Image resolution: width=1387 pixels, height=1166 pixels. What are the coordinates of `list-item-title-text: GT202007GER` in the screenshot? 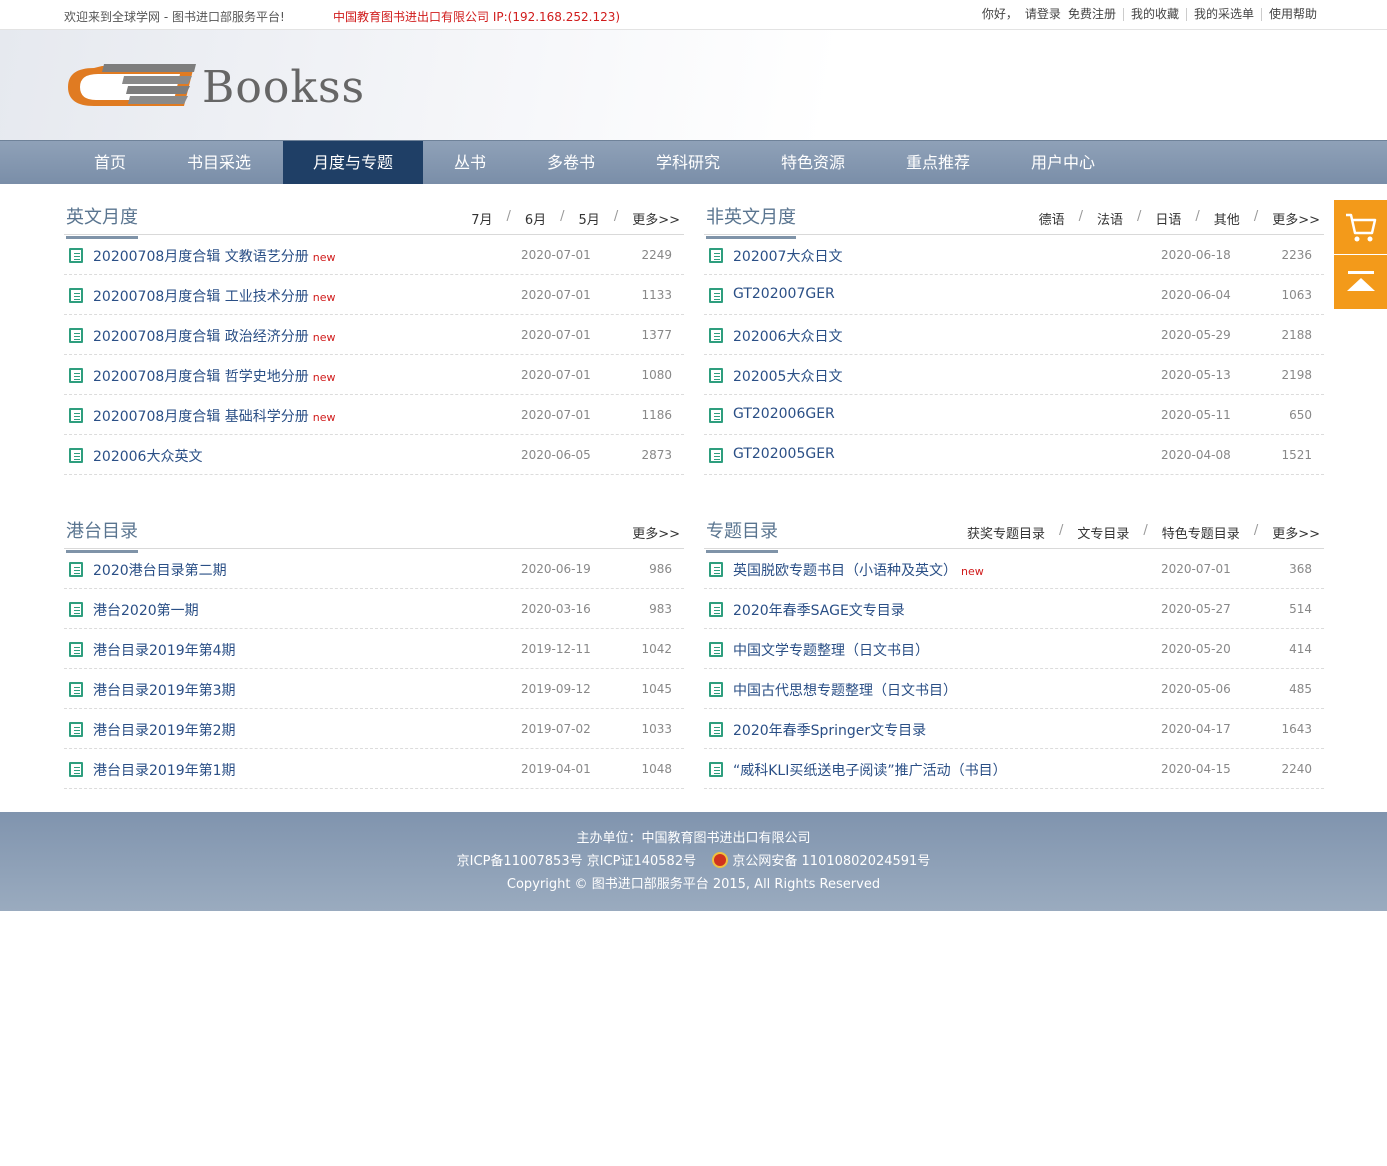 It's located at (784, 294).